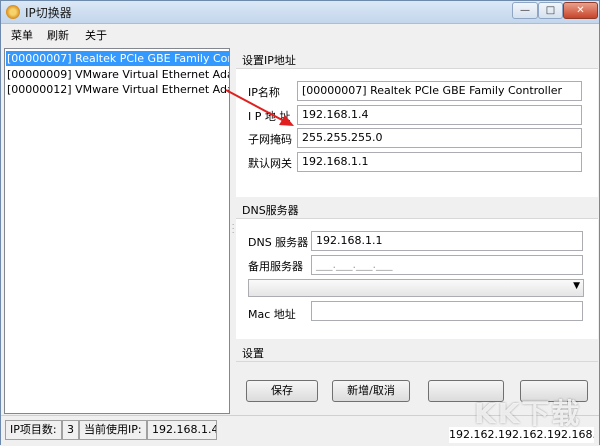 The height and width of the screenshot is (446, 600). Describe the element at coordinates (270, 163) in the screenshot. I see `gateway-label: 默认网关` at that location.